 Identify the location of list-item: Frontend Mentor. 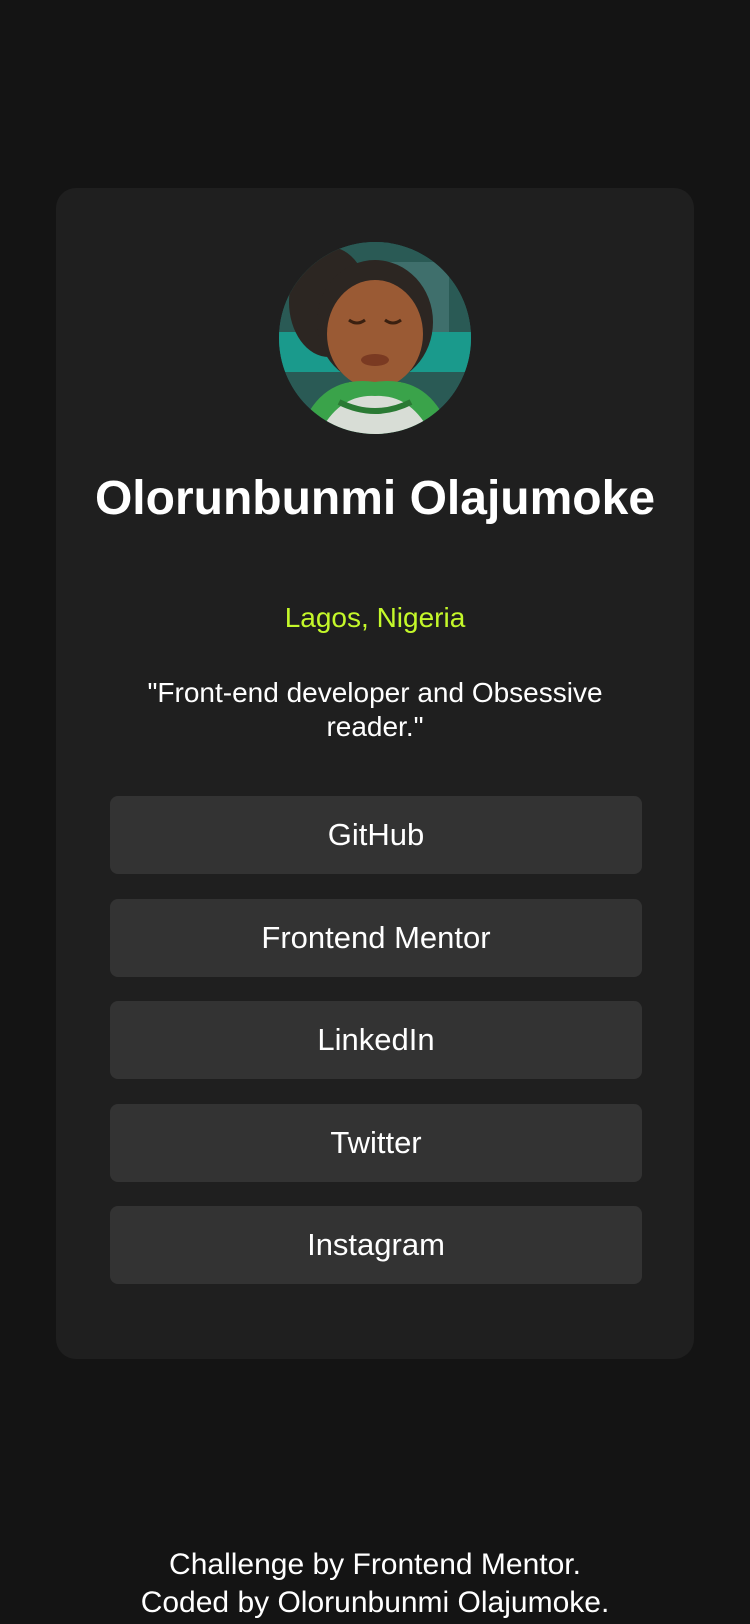
(376, 937).